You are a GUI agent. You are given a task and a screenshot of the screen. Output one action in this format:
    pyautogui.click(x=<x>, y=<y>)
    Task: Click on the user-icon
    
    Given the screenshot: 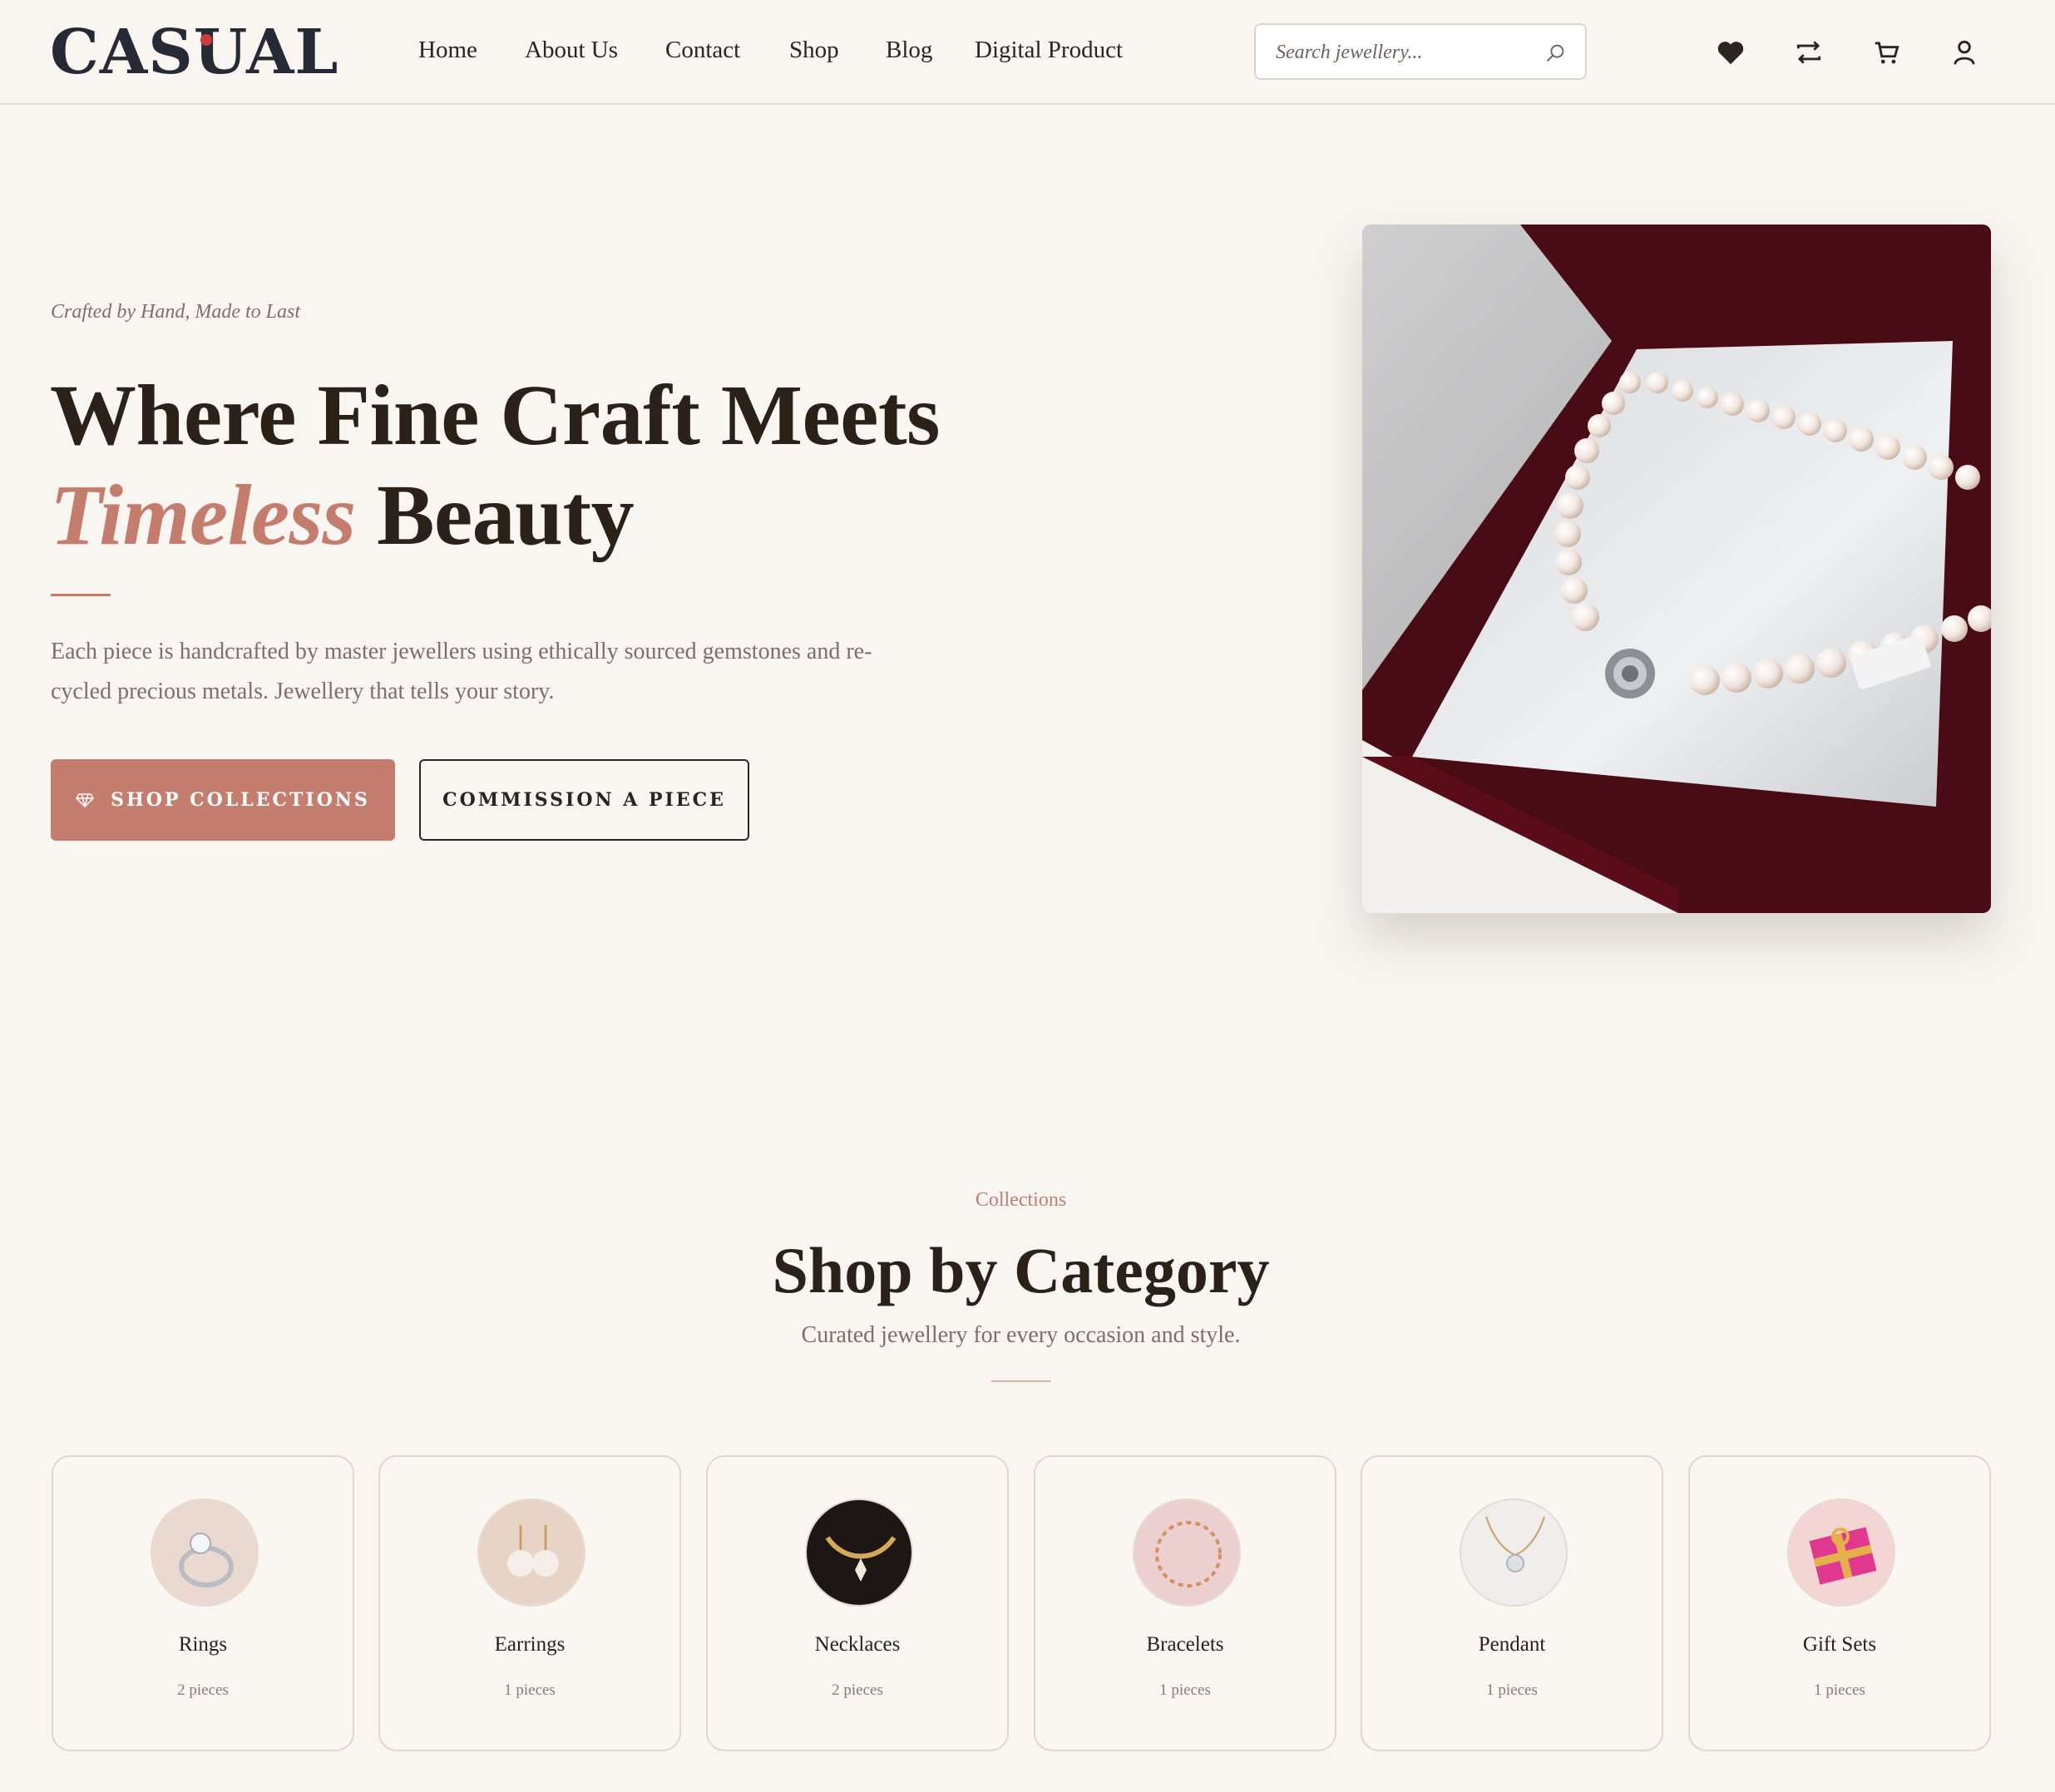 What is the action you would take?
    pyautogui.click(x=1964, y=52)
    